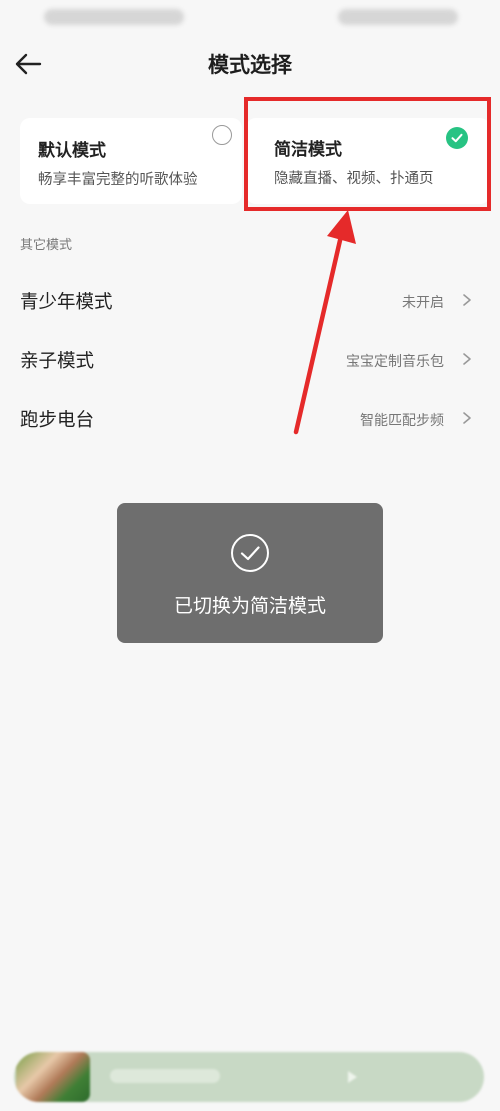 This screenshot has height=1111, width=500. Describe the element at coordinates (457, 138) in the screenshot. I see `radio-checked-icon` at that location.